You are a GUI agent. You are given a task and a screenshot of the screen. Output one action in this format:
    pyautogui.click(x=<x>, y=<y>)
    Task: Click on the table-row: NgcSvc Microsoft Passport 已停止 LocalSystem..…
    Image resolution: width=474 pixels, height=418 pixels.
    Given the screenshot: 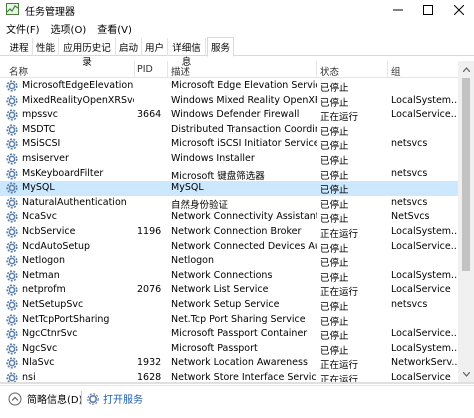 What is the action you would take?
    pyautogui.click(x=229, y=349)
    